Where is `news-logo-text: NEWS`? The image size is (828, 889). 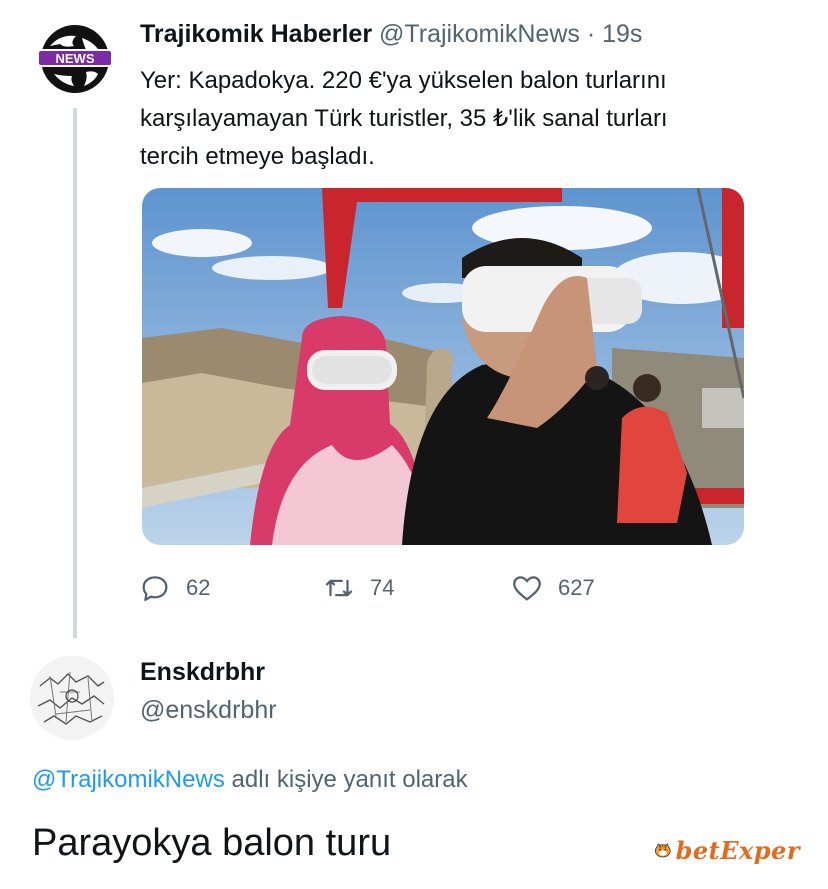 news-logo-text: NEWS is located at coordinates (75, 58).